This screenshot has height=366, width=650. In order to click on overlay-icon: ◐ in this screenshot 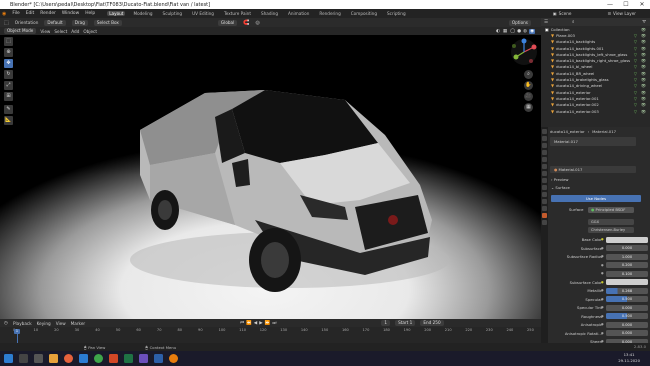, I will do `click(498, 31)`.